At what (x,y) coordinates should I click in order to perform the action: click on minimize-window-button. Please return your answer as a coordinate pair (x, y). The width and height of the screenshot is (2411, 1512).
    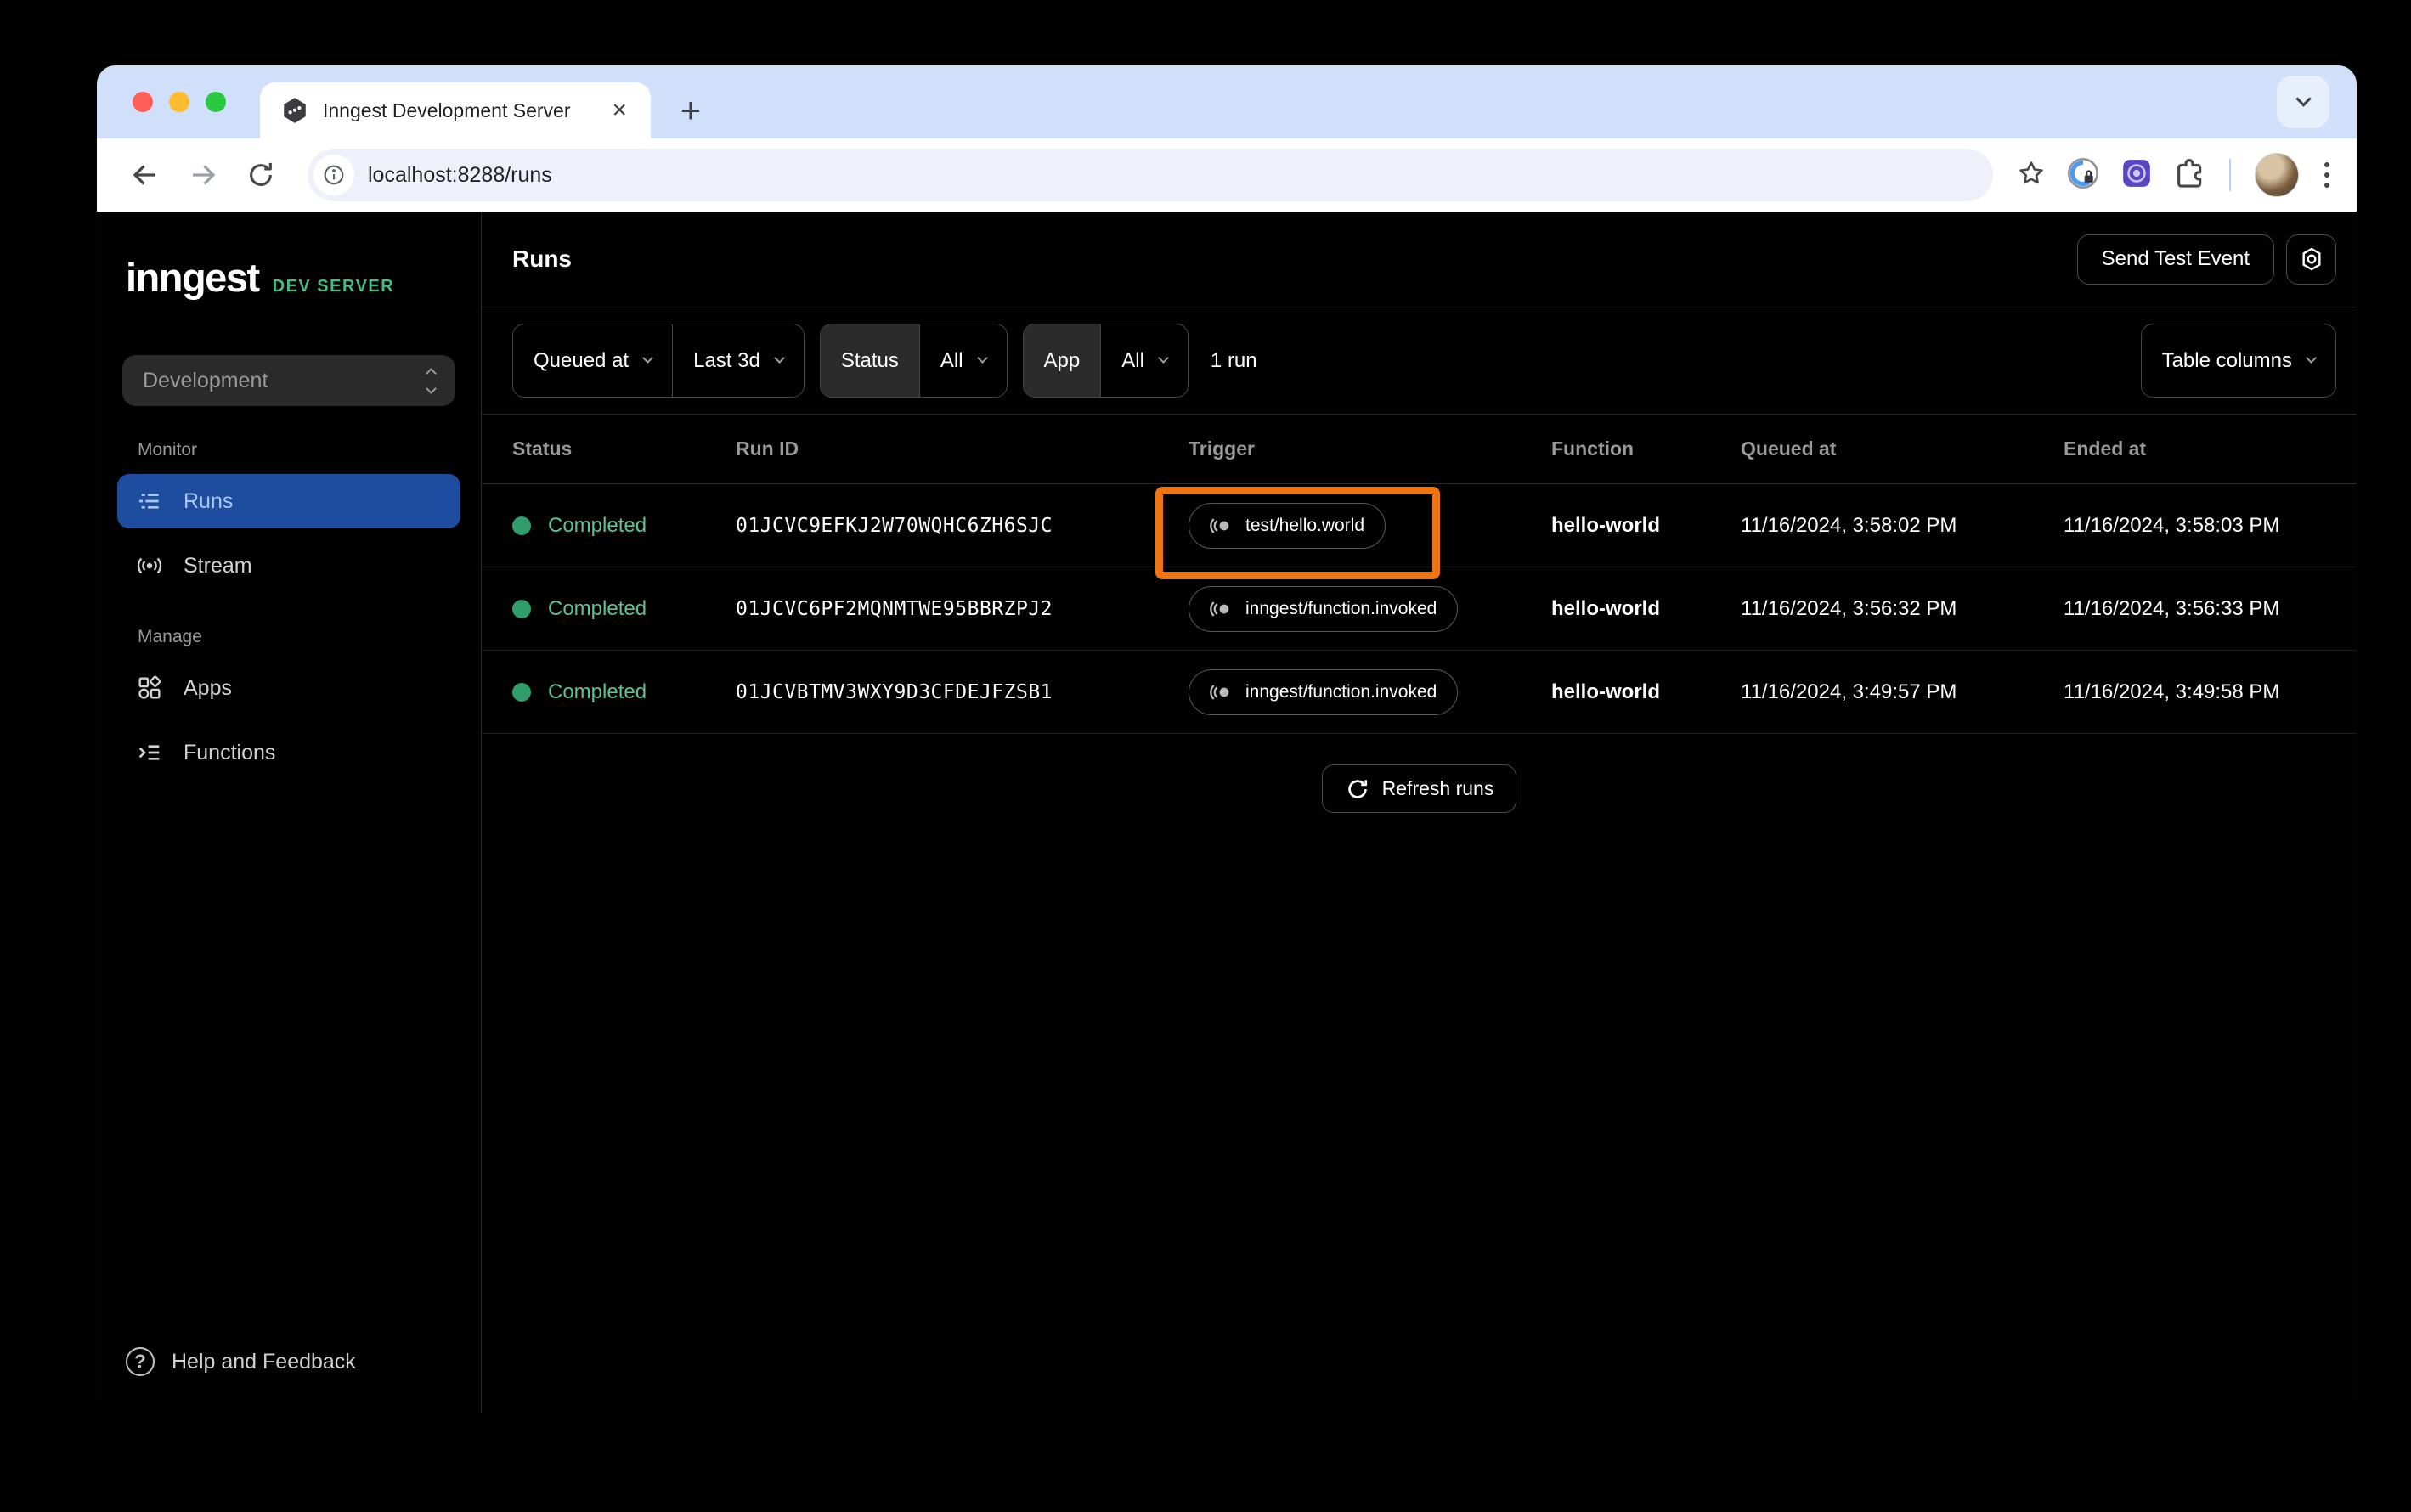
    Looking at the image, I should click on (179, 102).